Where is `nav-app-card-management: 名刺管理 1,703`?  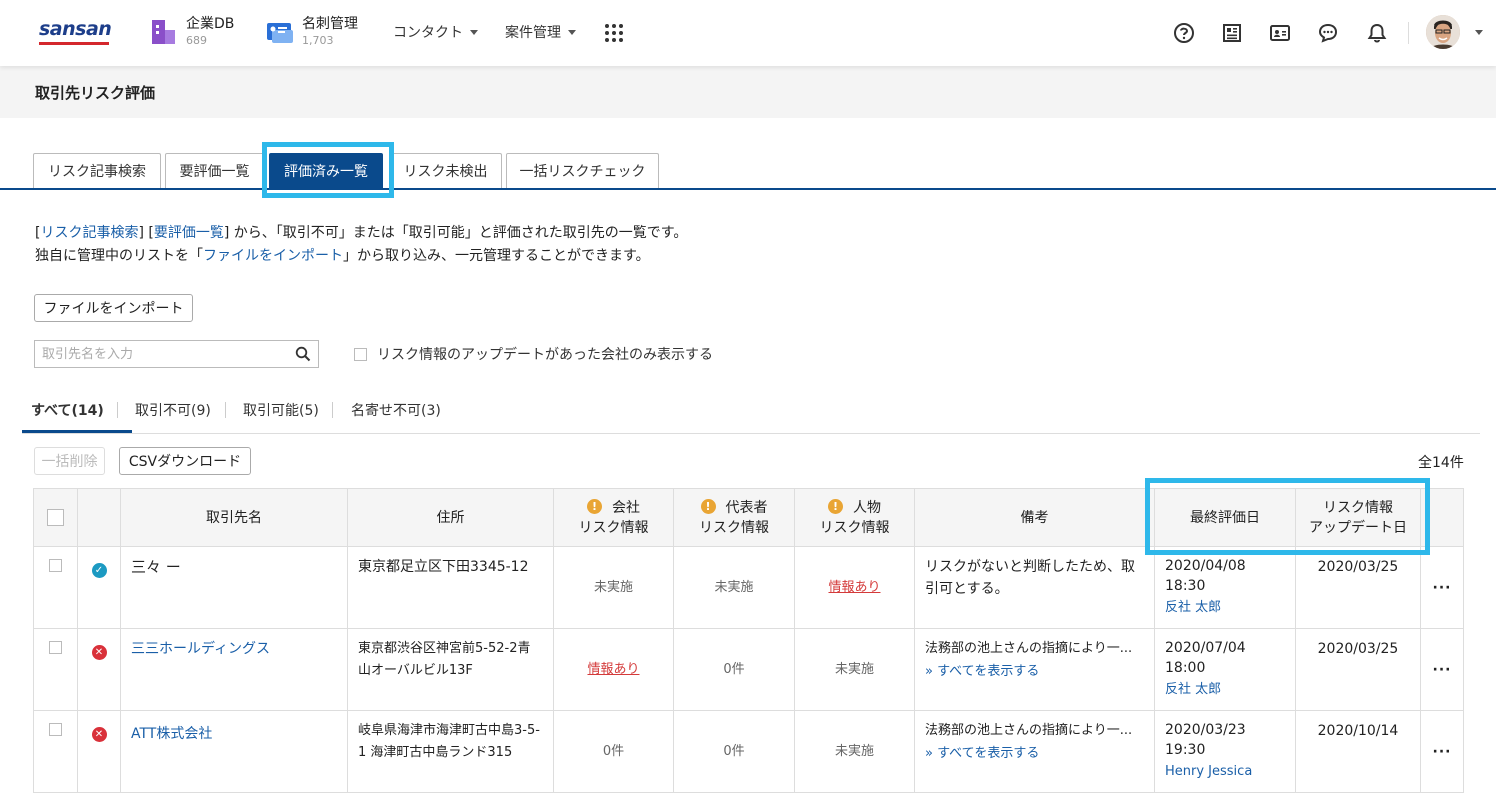
nav-app-card-management: 名刺管理 1,703 is located at coordinates (312, 33).